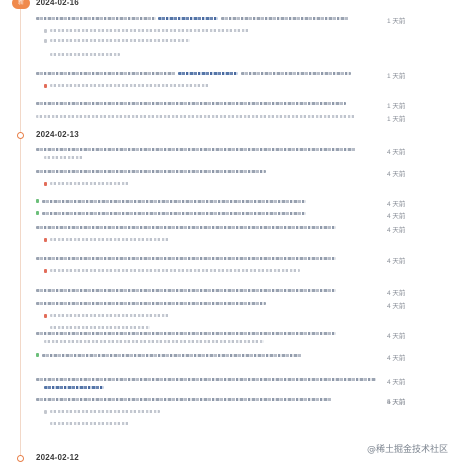 The height and width of the screenshot is (462, 460). I want to click on watermark: @稀土掘金技术社区, so click(407, 450).